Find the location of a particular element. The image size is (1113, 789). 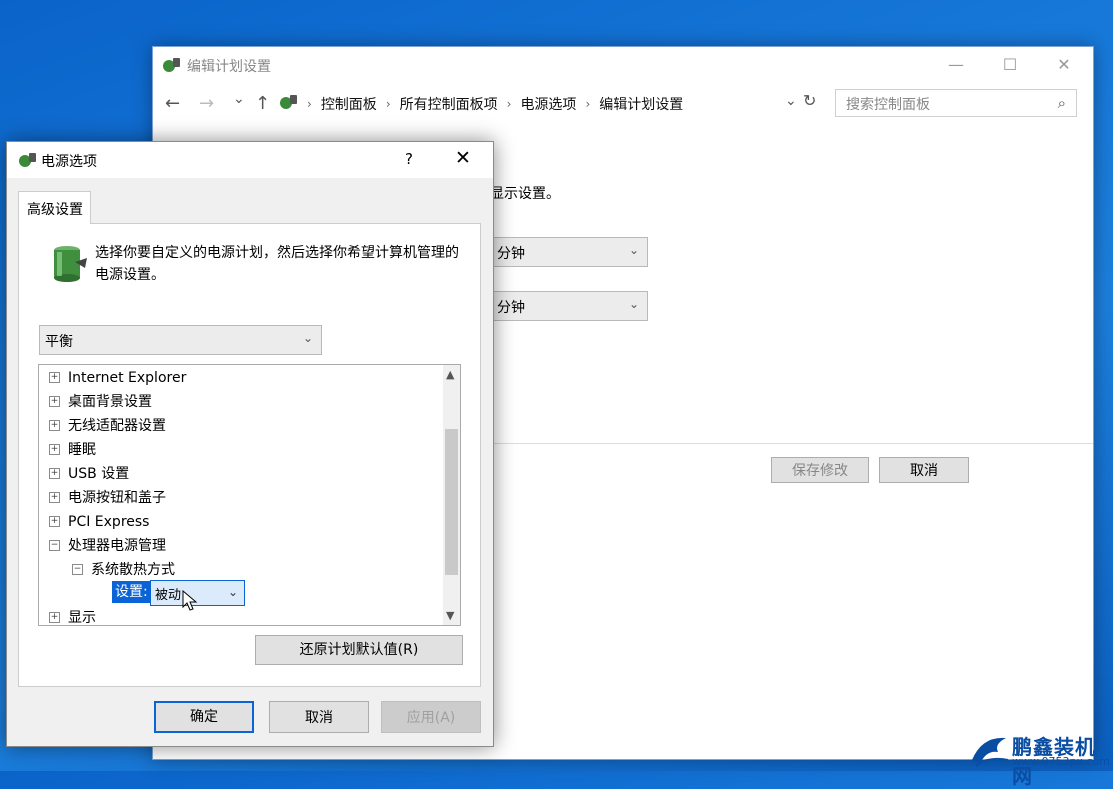

tree-item-label: PCI Express is located at coordinates (109, 522).